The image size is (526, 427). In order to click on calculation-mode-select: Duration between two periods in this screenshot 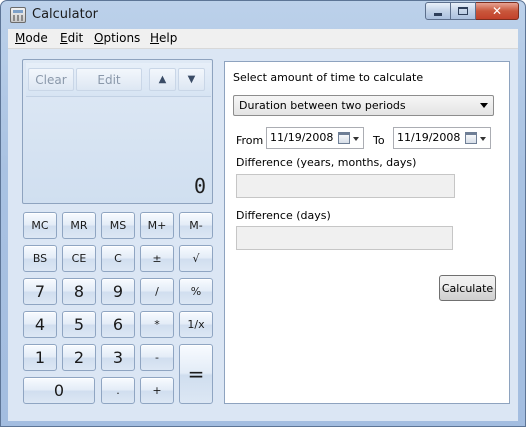, I will do `click(363, 105)`.